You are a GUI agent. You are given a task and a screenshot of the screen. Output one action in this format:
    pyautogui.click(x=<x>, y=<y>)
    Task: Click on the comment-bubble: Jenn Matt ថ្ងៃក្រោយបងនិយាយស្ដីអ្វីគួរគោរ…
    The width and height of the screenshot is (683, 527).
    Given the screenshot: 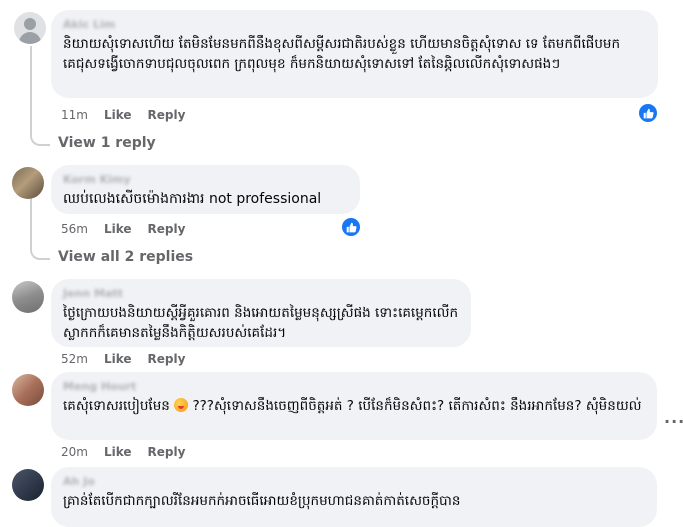 What is the action you would take?
    pyautogui.click(x=261, y=313)
    